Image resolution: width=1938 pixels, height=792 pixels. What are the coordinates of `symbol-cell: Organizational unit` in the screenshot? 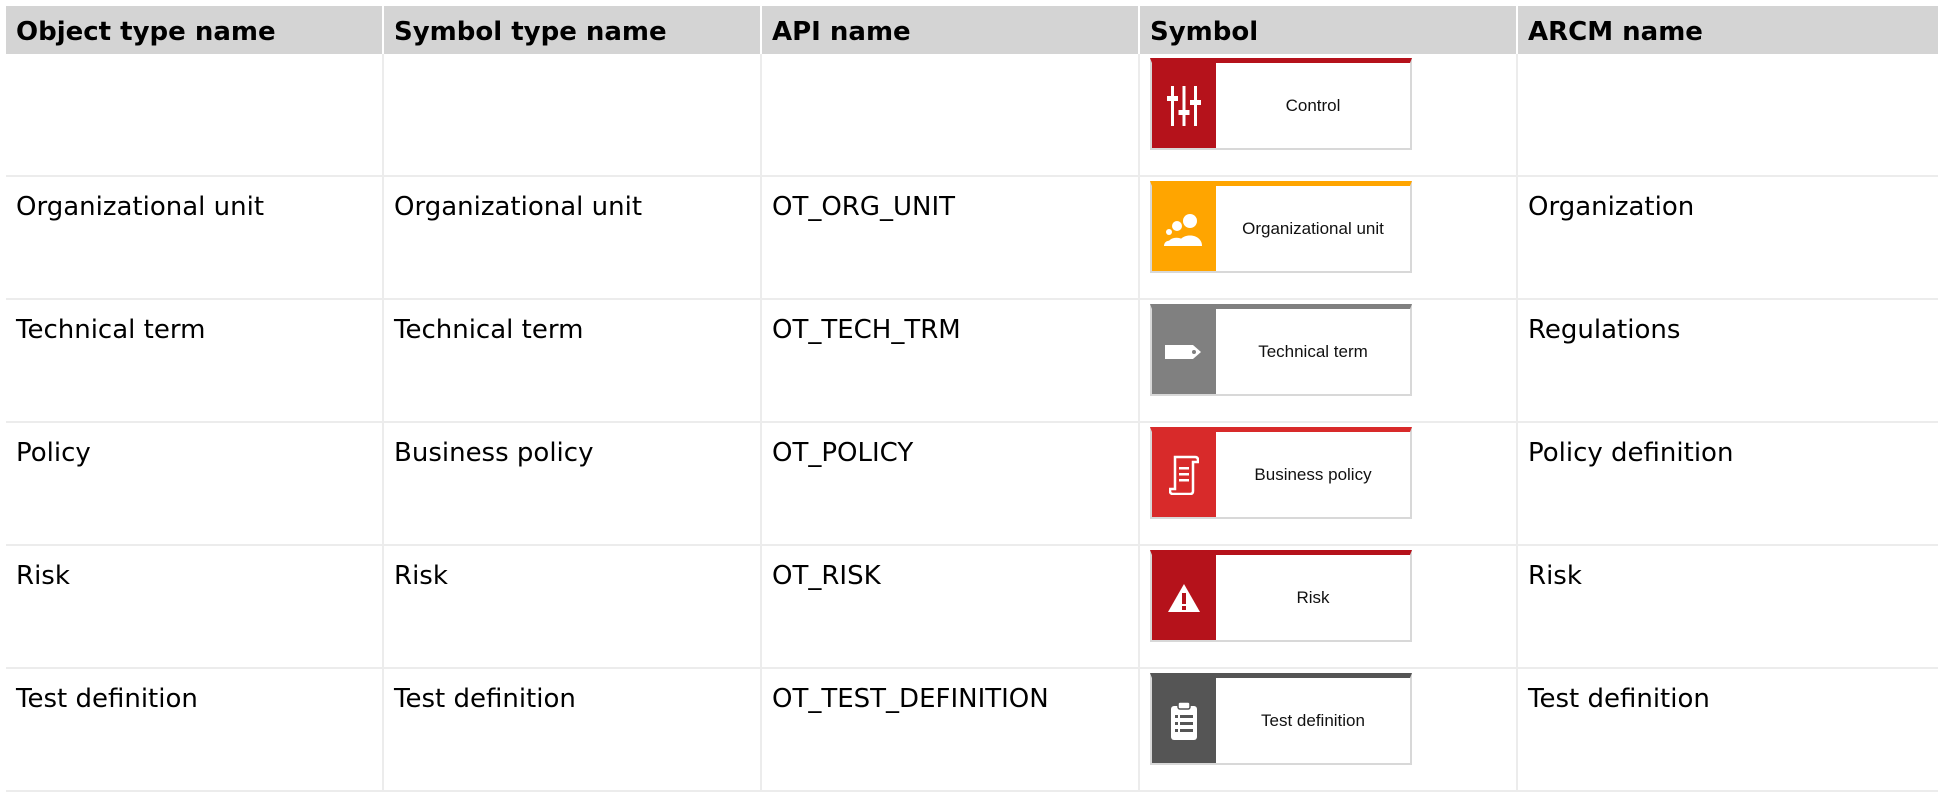 It's located at (1329, 237).